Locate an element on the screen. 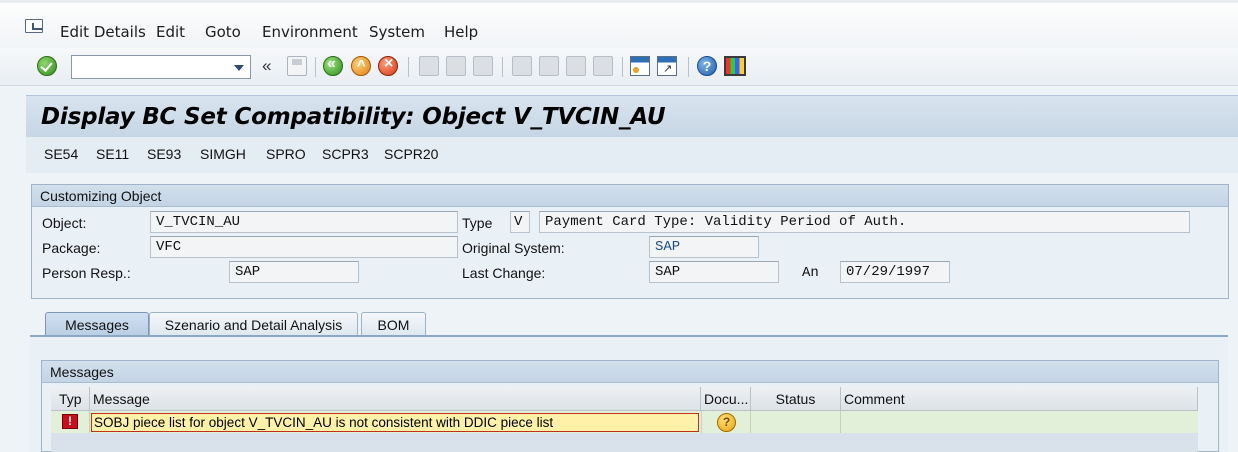 The image size is (1238, 452). tab-messages-label: Messages is located at coordinates (97, 325).